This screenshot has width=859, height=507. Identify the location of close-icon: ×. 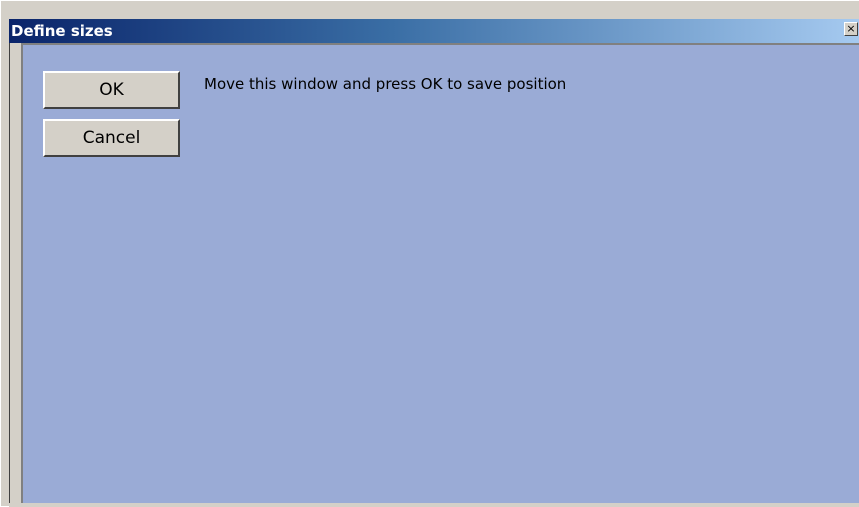
(851, 29).